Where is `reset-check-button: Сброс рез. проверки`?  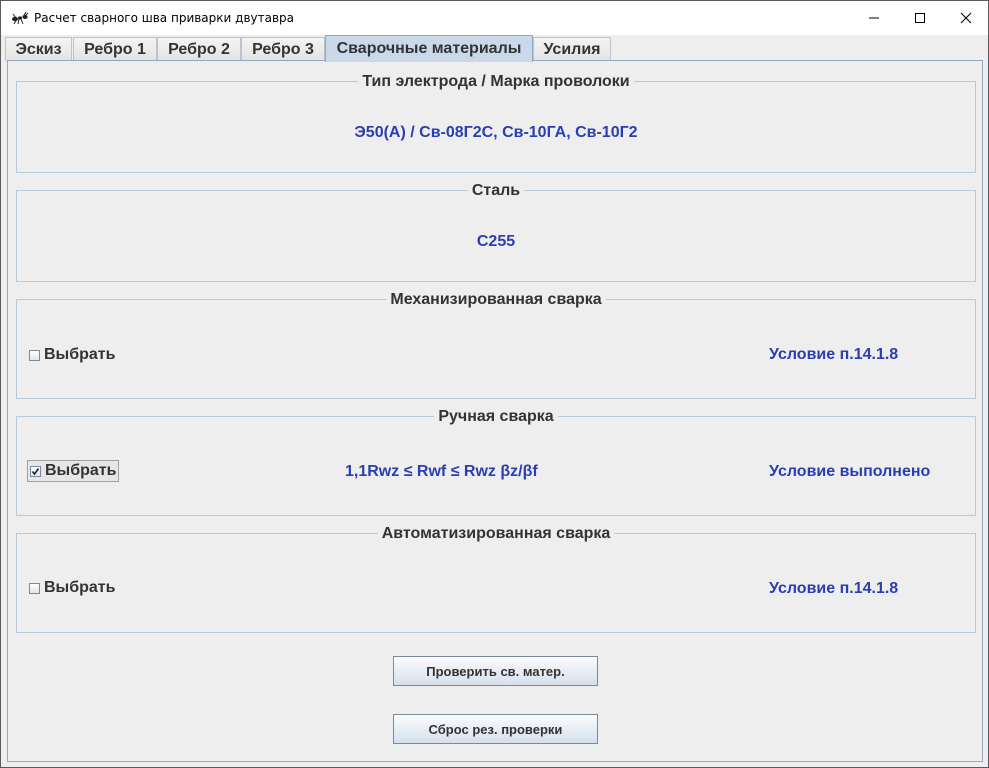
reset-check-button: Сброс рез. проверки is located at coordinates (495, 729).